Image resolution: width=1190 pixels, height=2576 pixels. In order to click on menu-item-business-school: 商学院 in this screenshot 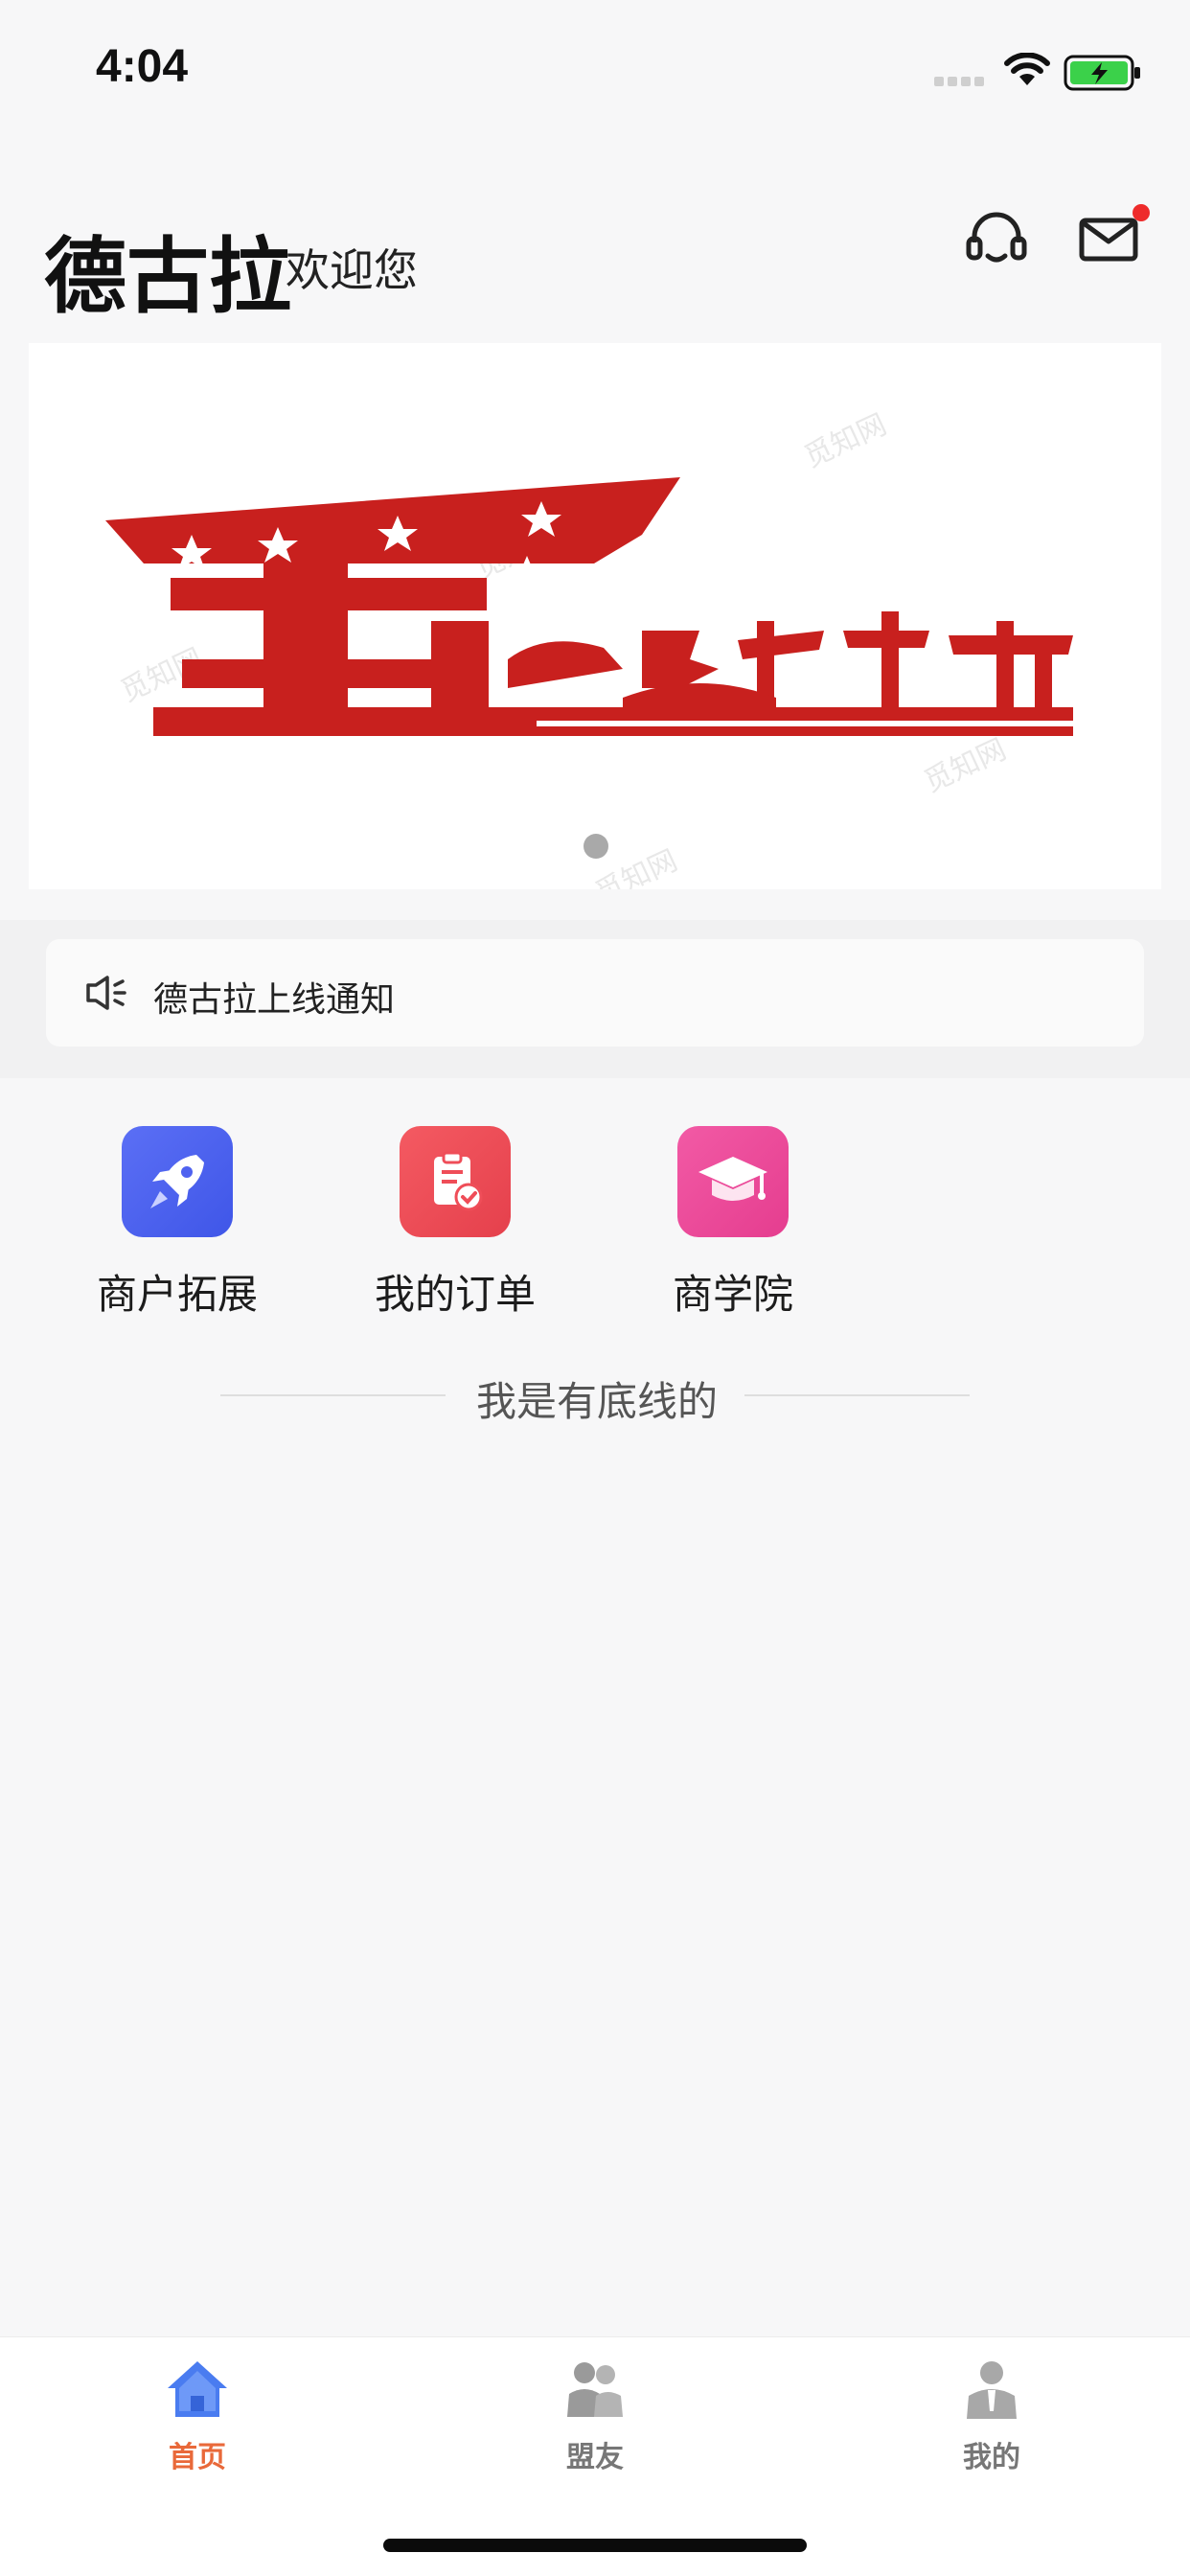, I will do `click(733, 1223)`.